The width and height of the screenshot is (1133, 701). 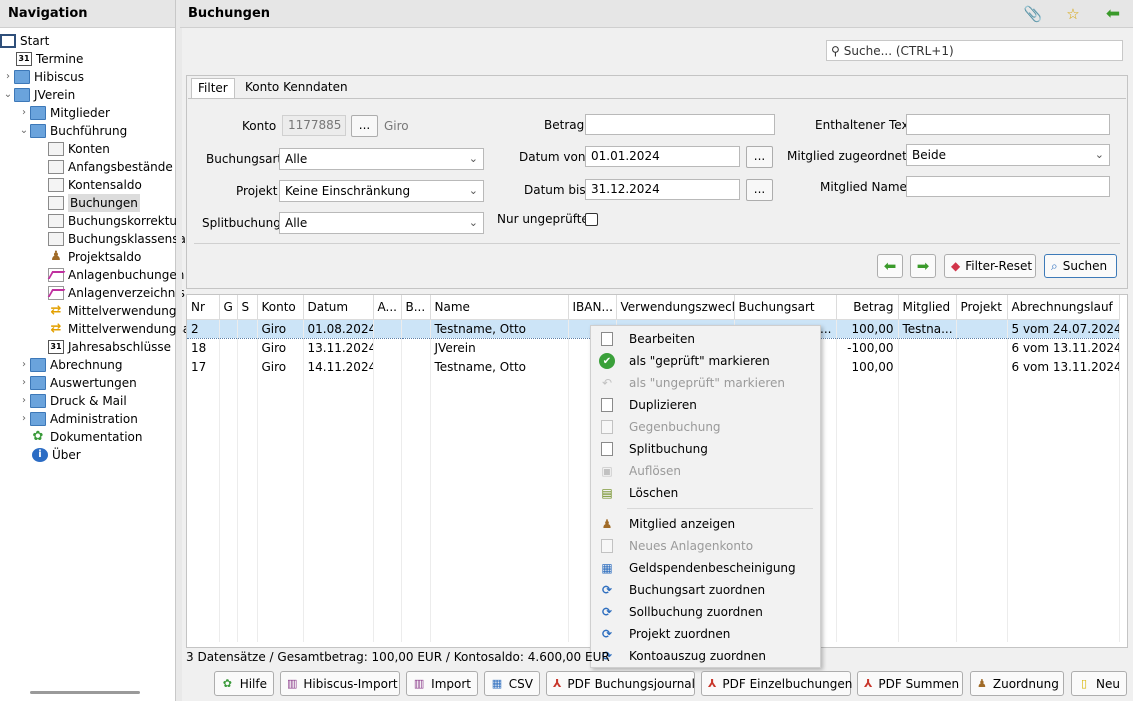 I want to click on datum-von-field: 01.01.2024, so click(x=662, y=156).